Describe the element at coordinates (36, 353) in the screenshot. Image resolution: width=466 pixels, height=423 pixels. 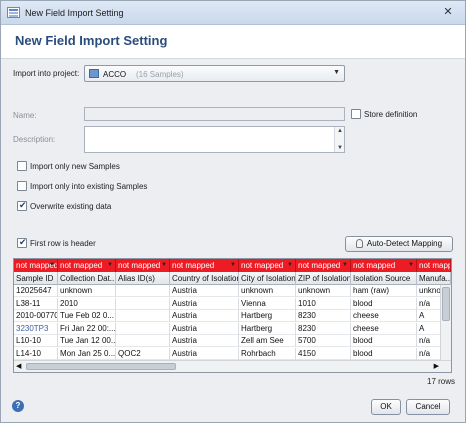
I see `table-cell: L14-10` at that location.